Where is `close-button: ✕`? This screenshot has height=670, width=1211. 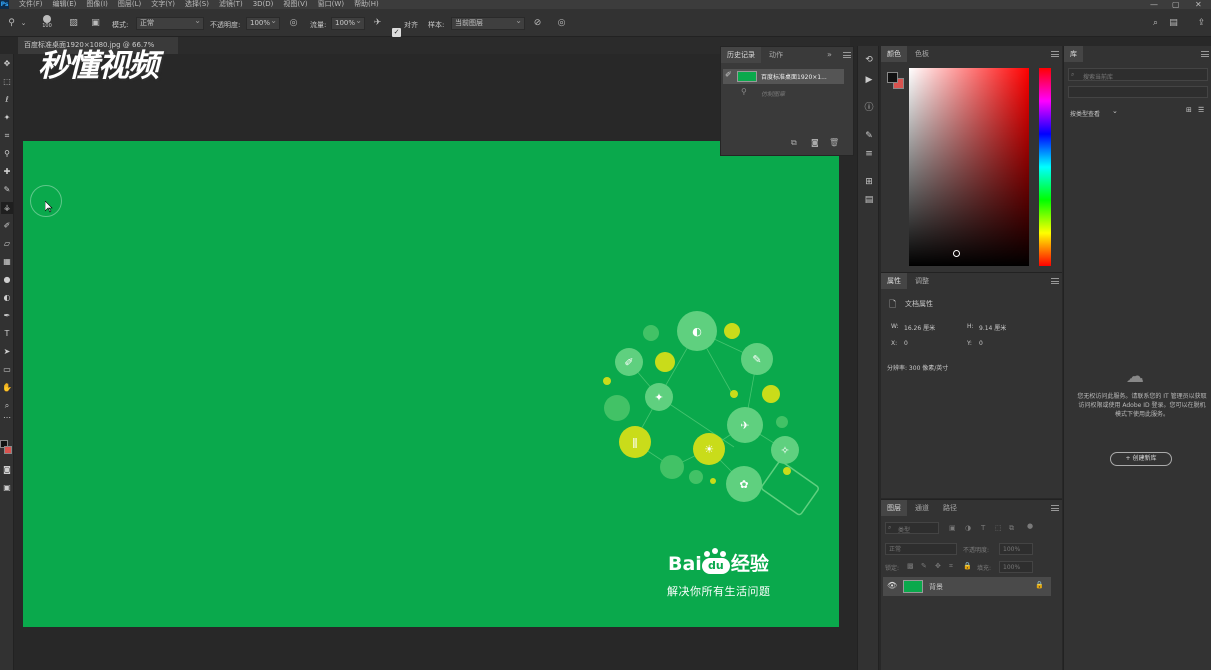 close-button: ✕ is located at coordinates (1198, 4).